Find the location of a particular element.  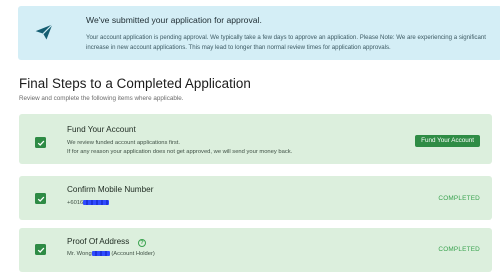

step-title: Confirm Mobile Number is located at coordinates (110, 189).